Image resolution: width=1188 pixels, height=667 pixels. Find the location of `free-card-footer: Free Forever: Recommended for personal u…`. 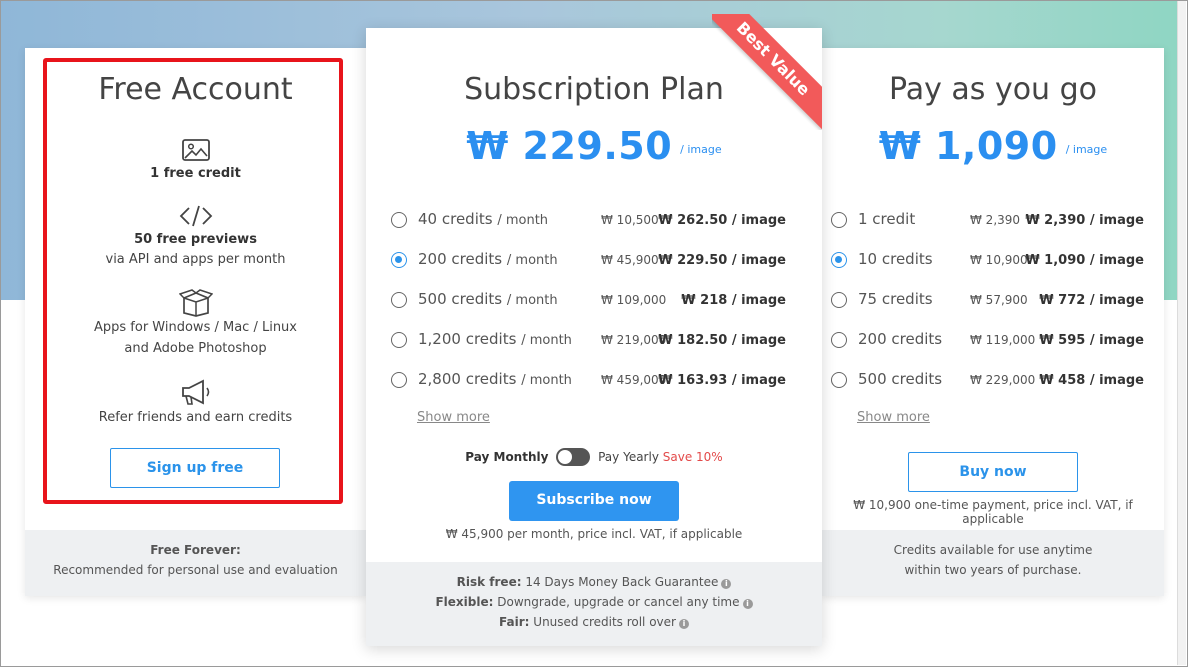

free-card-footer: Free Forever: Recommended for personal u… is located at coordinates (195, 563).